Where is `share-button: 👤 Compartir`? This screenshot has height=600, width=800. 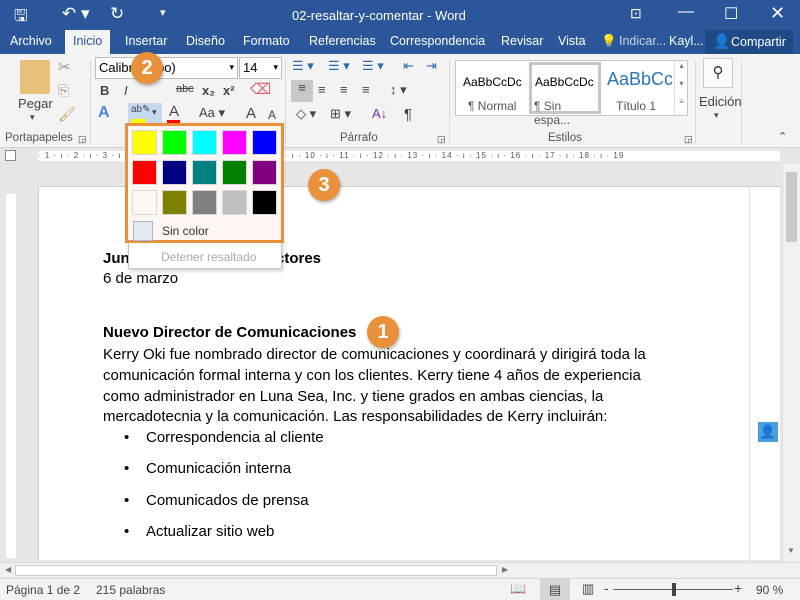 share-button: 👤 Compartir is located at coordinates (749, 42).